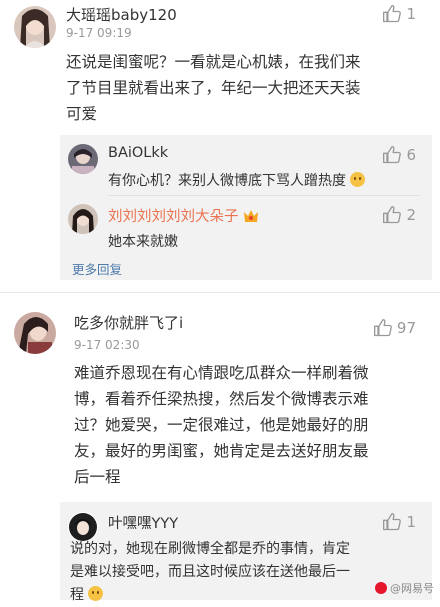 The width and height of the screenshot is (440, 607). What do you see at coordinates (411, 155) in the screenshot?
I see `like-count: 6` at bounding box center [411, 155].